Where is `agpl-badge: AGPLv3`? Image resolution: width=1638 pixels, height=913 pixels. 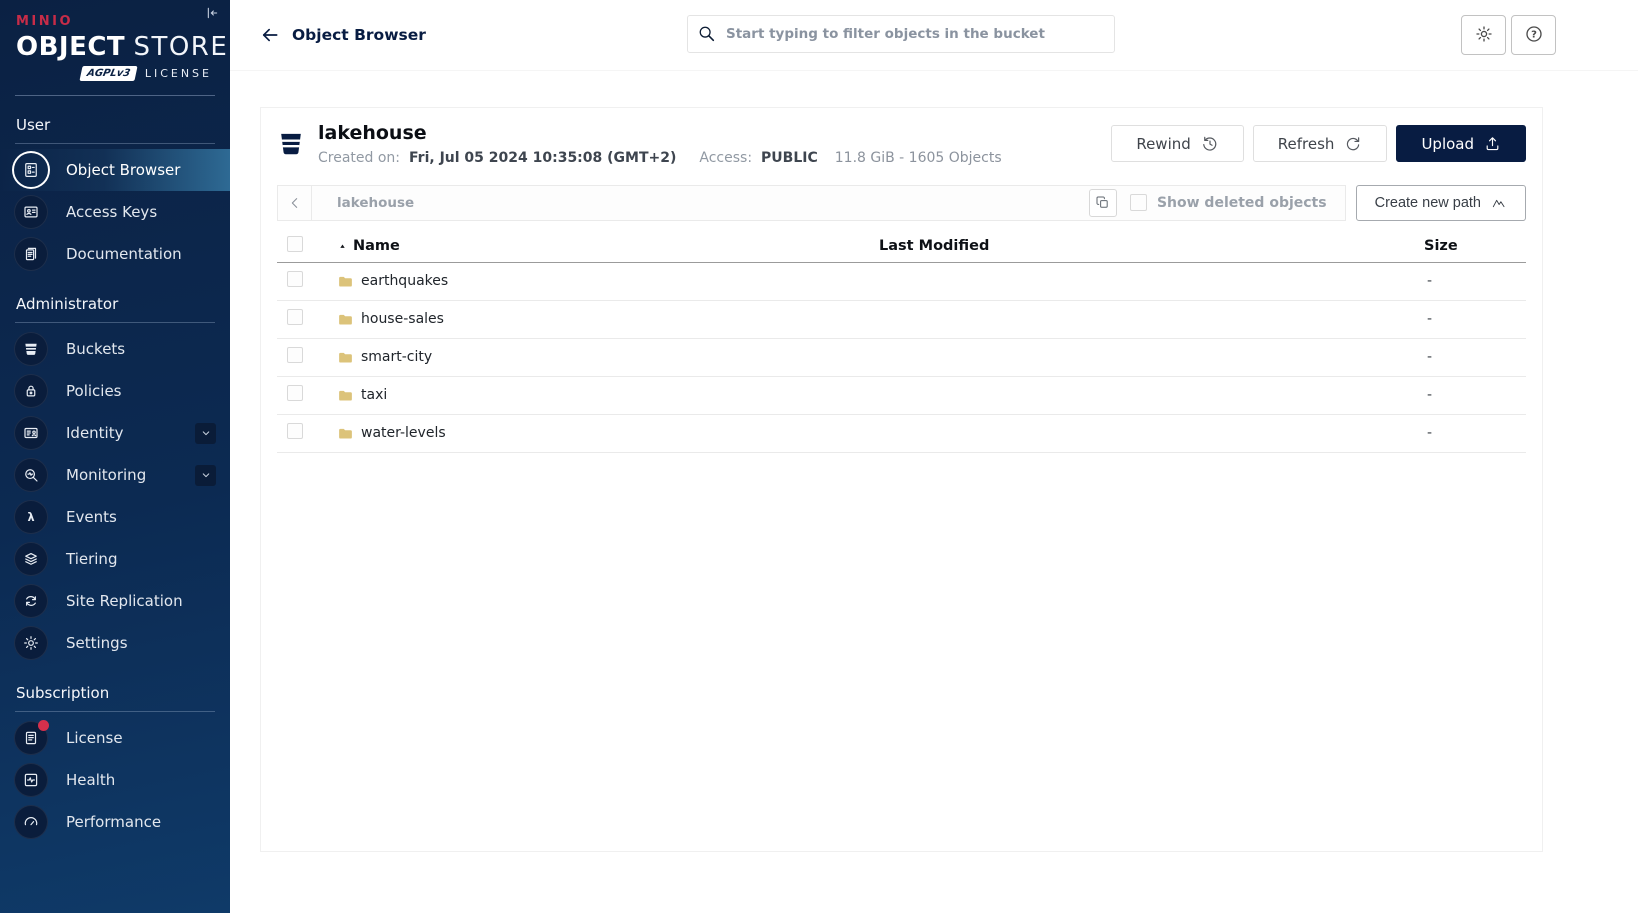 agpl-badge: AGPLv3 is located at coordinates (108, 73).